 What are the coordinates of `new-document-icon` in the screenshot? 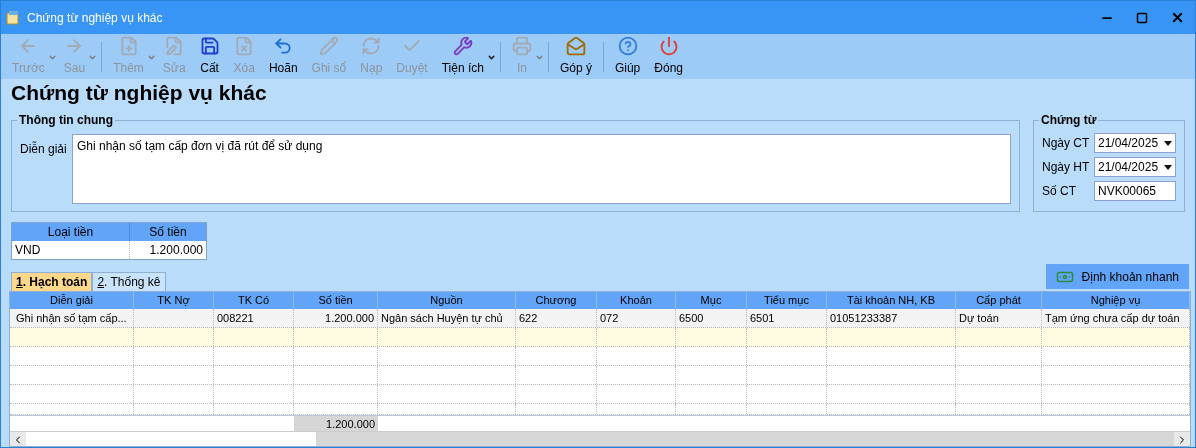 It's located at (128, 46).